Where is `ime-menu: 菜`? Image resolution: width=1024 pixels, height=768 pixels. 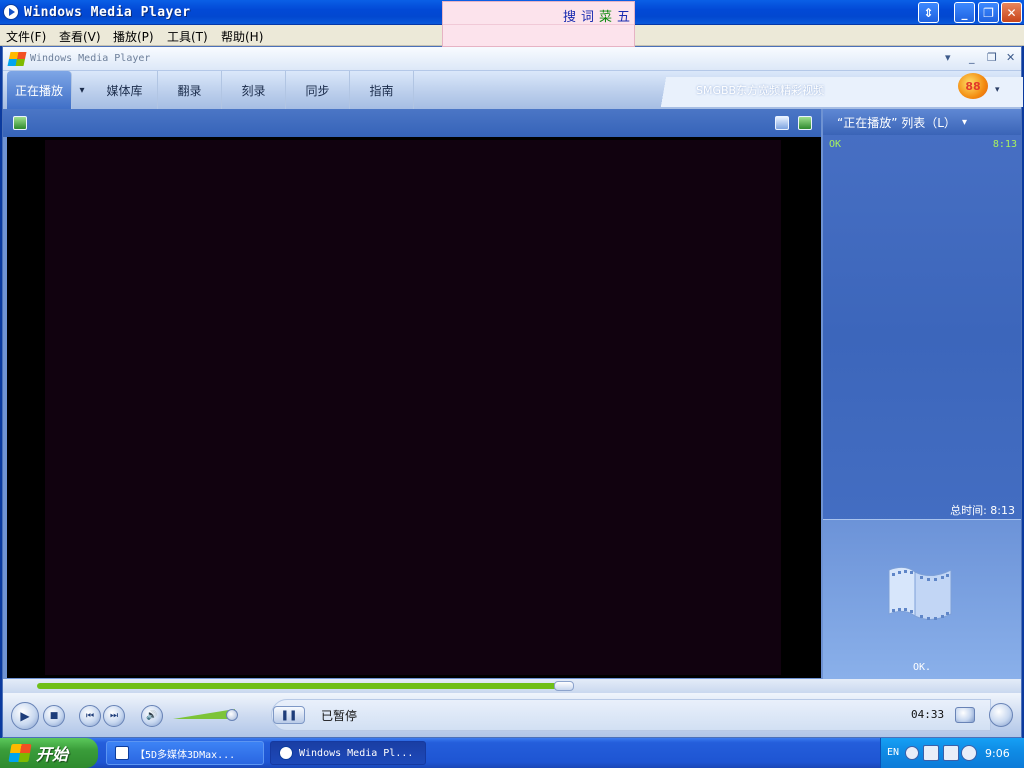
ime-menu: 菜 is located at coordinates (605, 15).